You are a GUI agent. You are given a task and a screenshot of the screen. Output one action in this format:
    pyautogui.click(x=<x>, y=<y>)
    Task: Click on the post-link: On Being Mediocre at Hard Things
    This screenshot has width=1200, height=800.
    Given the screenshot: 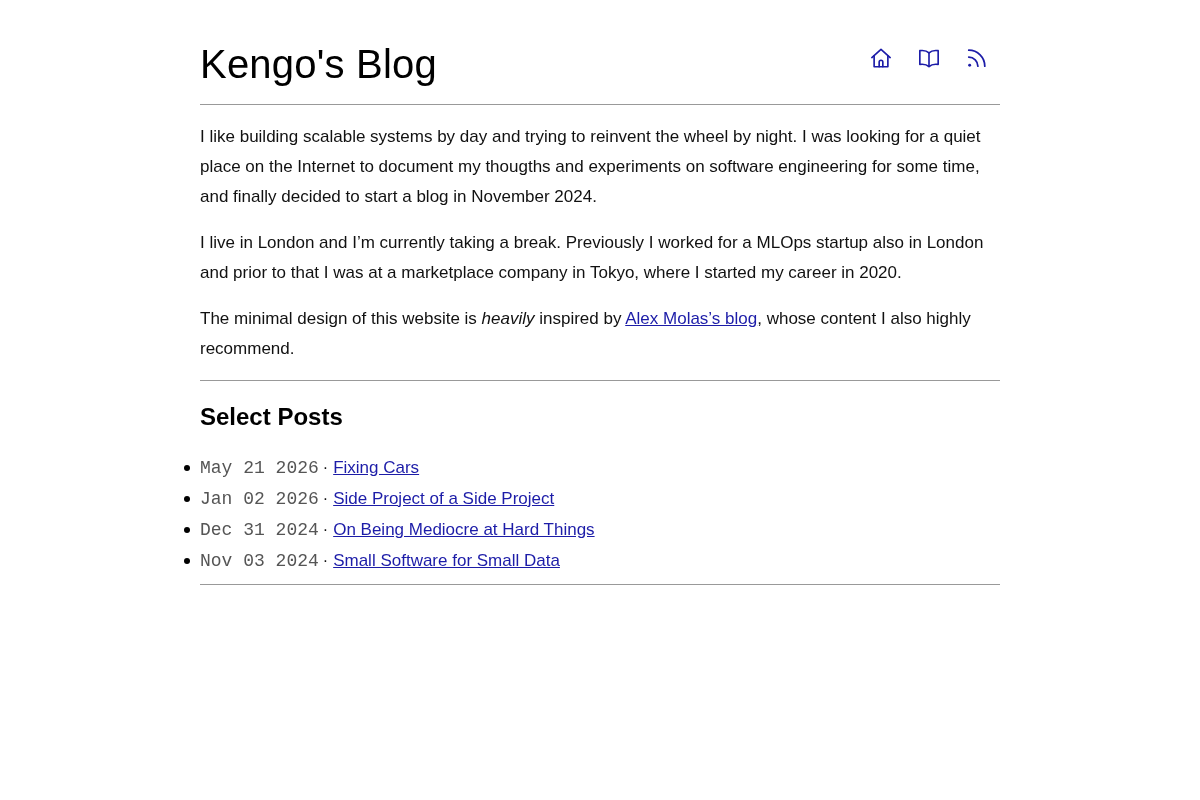 What is the action you would take?
    pyautogui.click(x=464, y=529)
    